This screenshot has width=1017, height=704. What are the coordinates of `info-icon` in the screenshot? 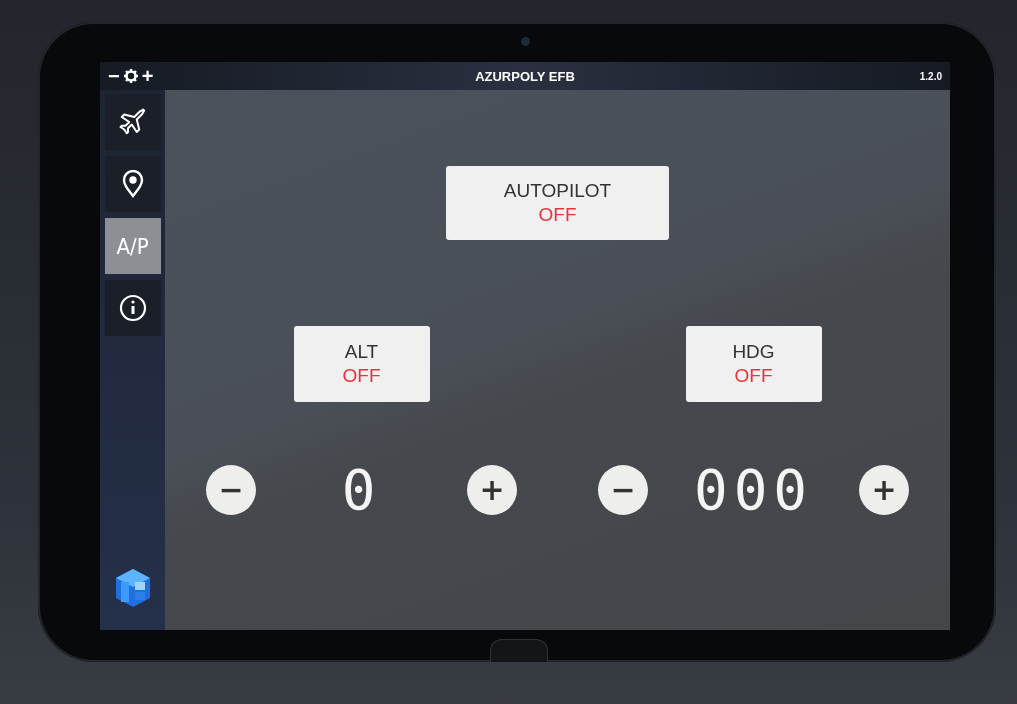 It's located at (132, 308).